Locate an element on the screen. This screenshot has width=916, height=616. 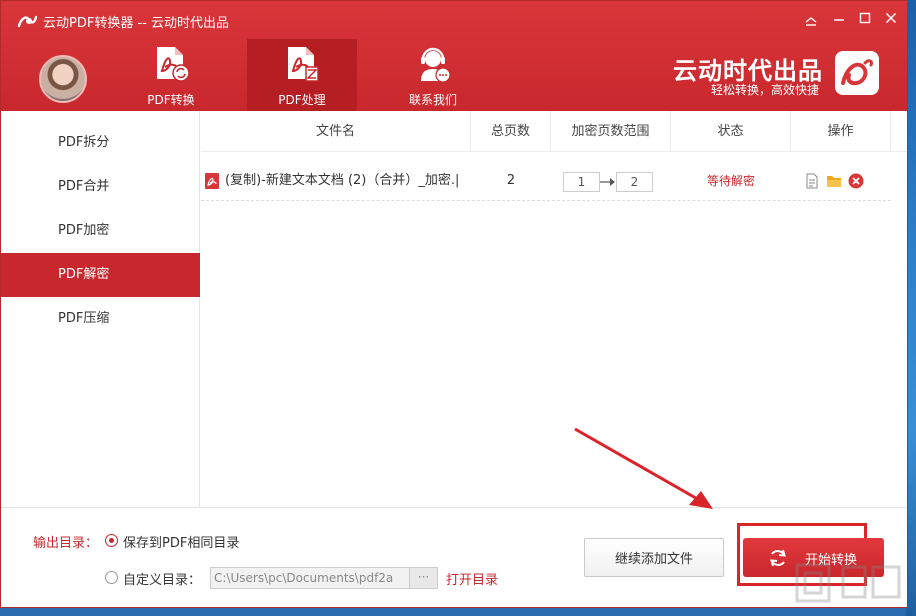
delete-icon is located at coordinates (856, 181).